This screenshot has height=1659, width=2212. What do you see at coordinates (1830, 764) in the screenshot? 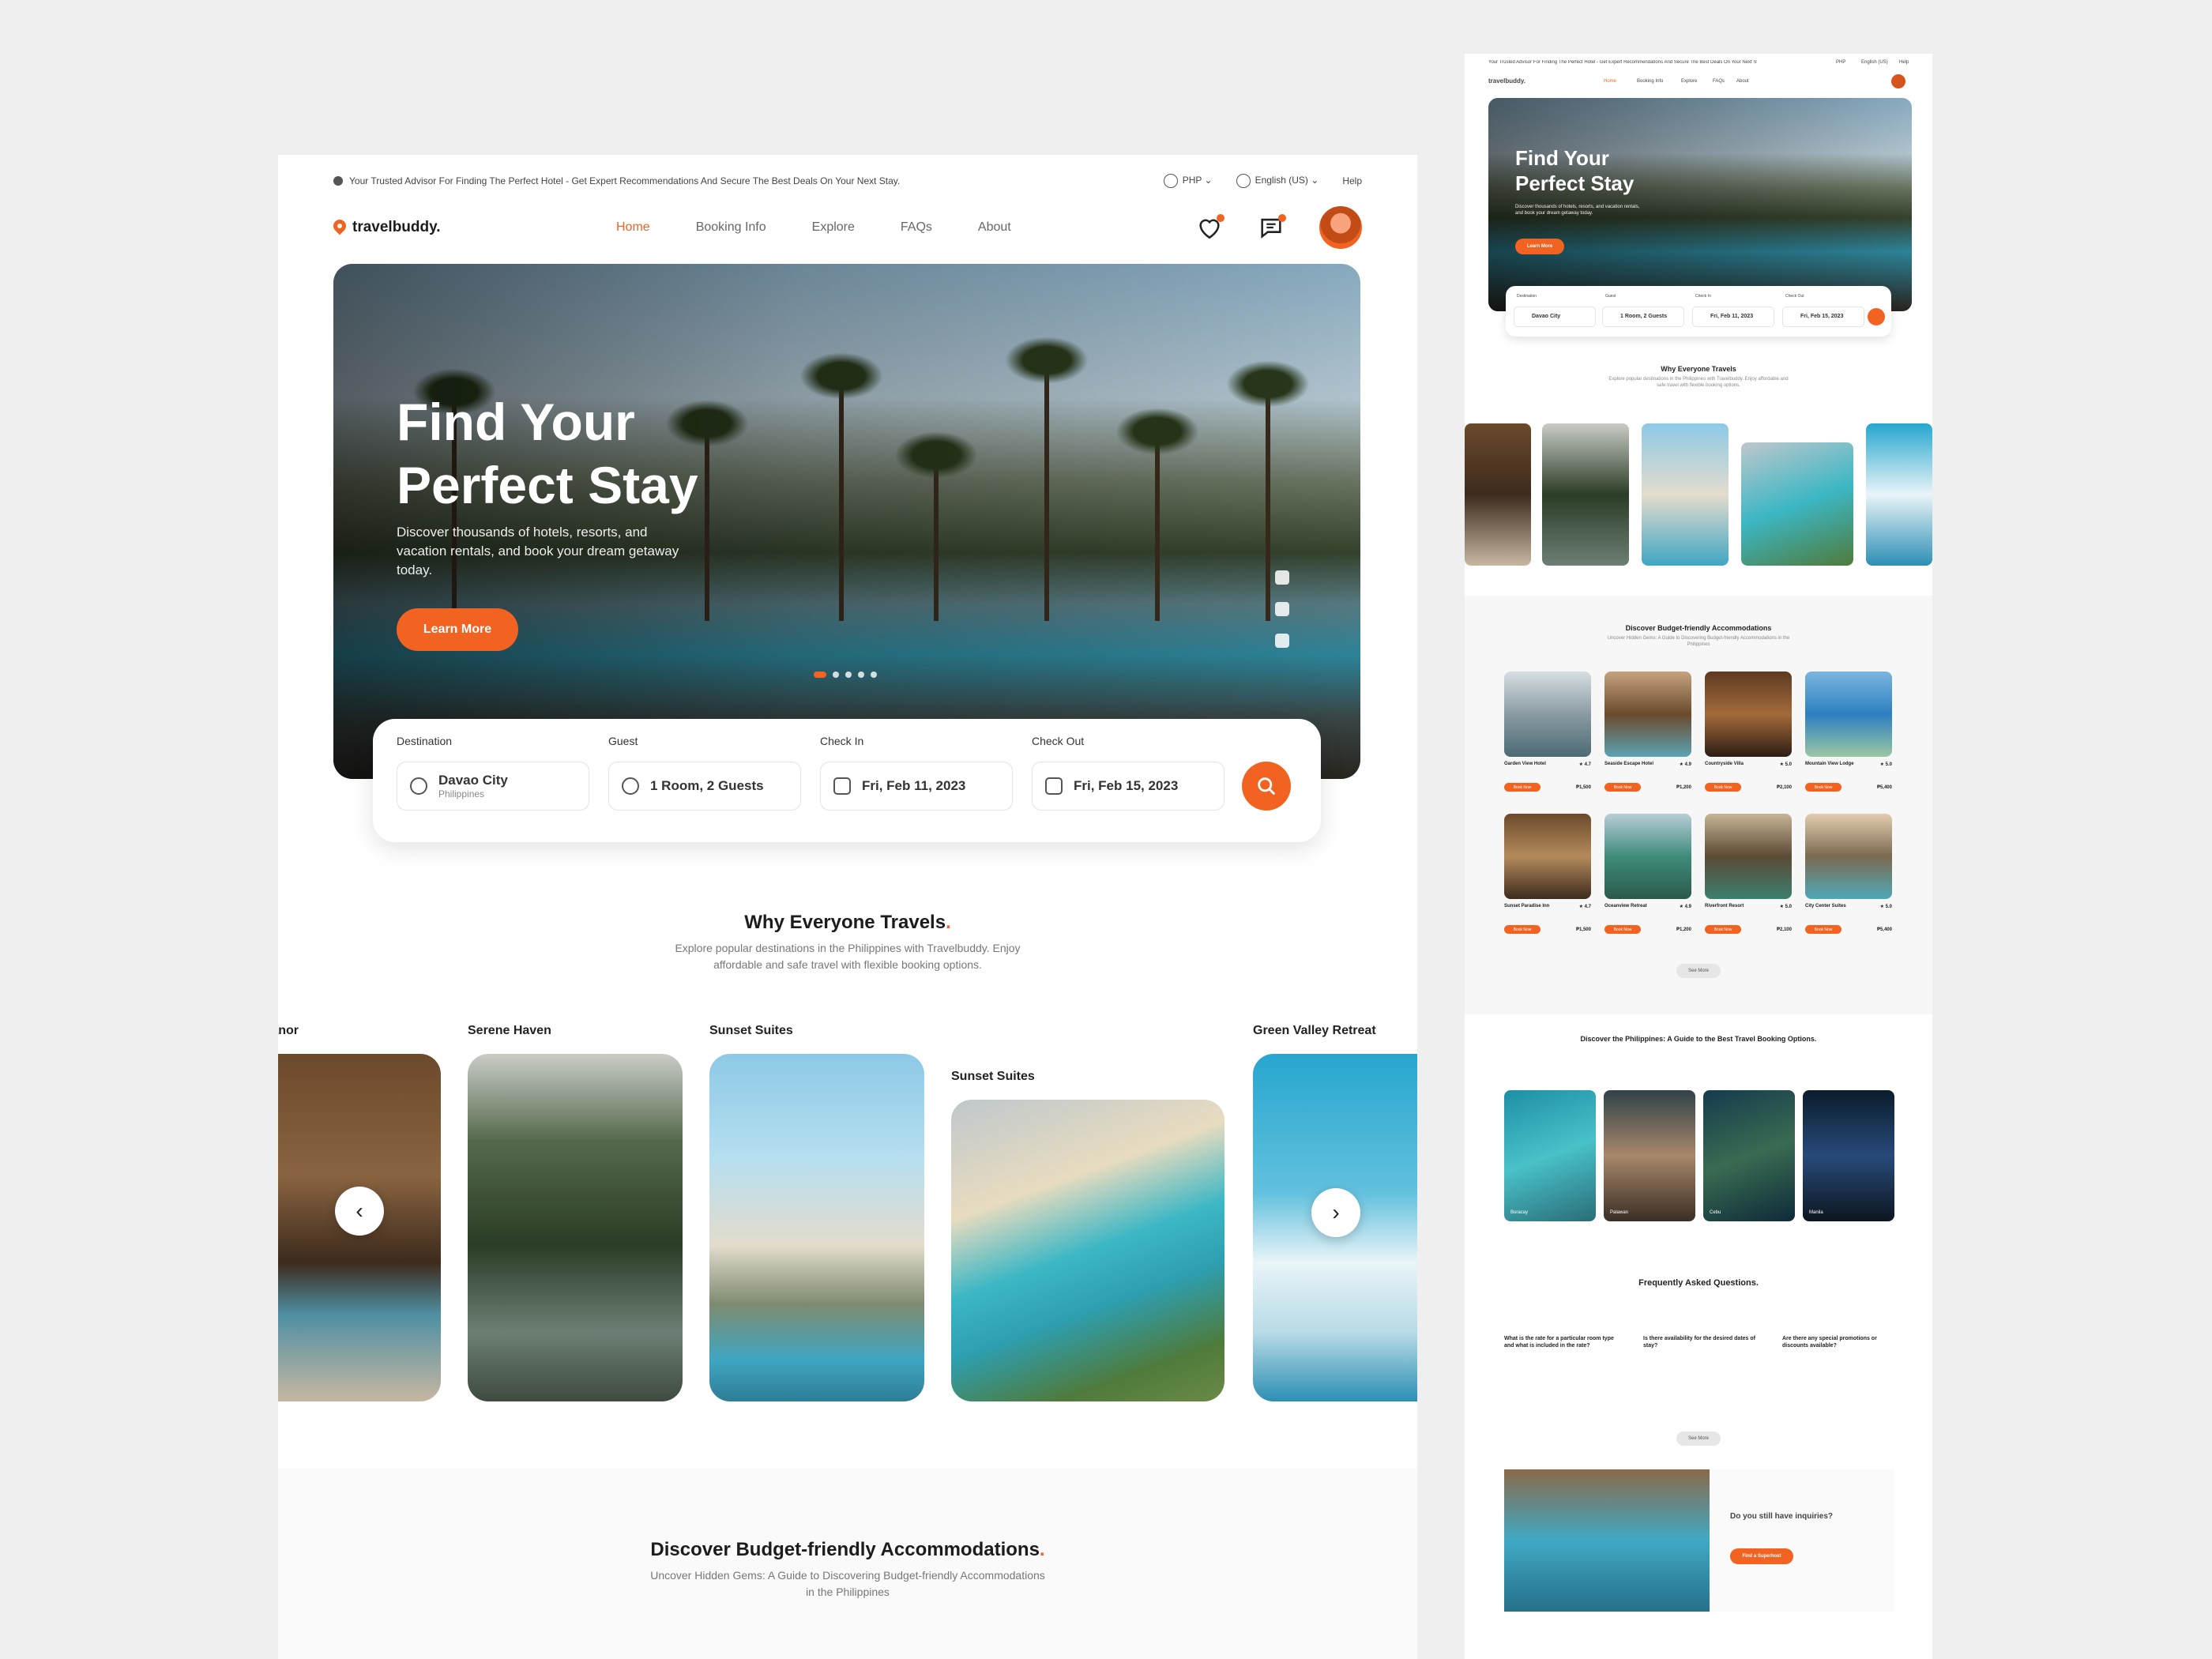
I see `hotel-name: Mountain View Lodge` at bounding box center [1830, 764].